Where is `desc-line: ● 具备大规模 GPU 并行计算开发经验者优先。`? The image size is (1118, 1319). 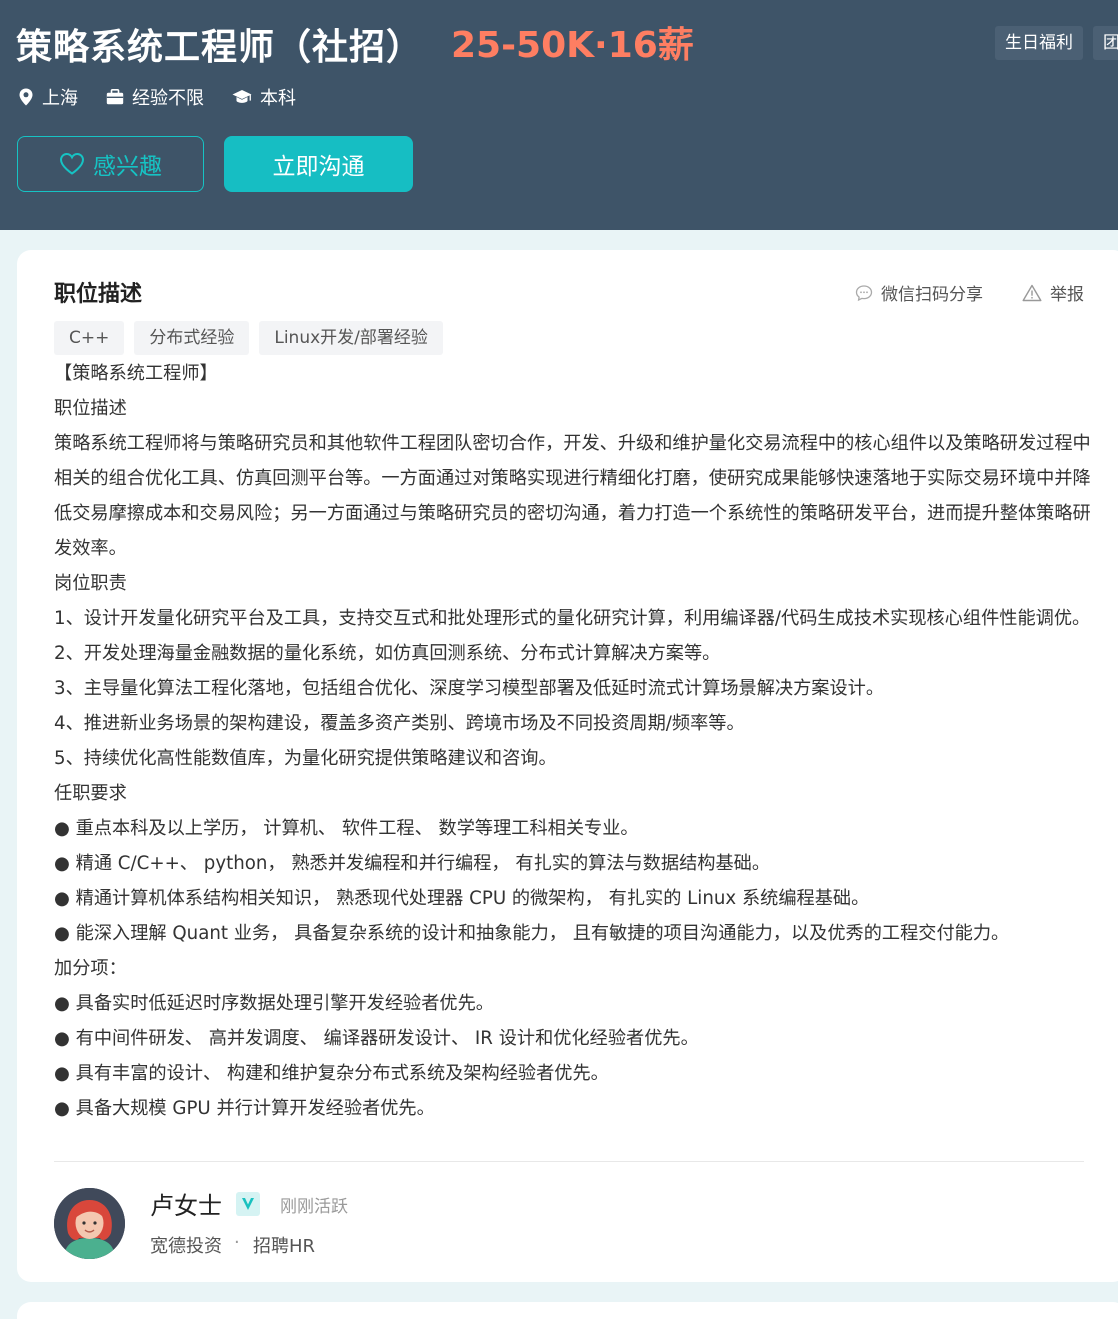
desc-line: ● 具备大规模 GPU 并行计算开发经验者优先。 is located at coordinates (244, 1108).